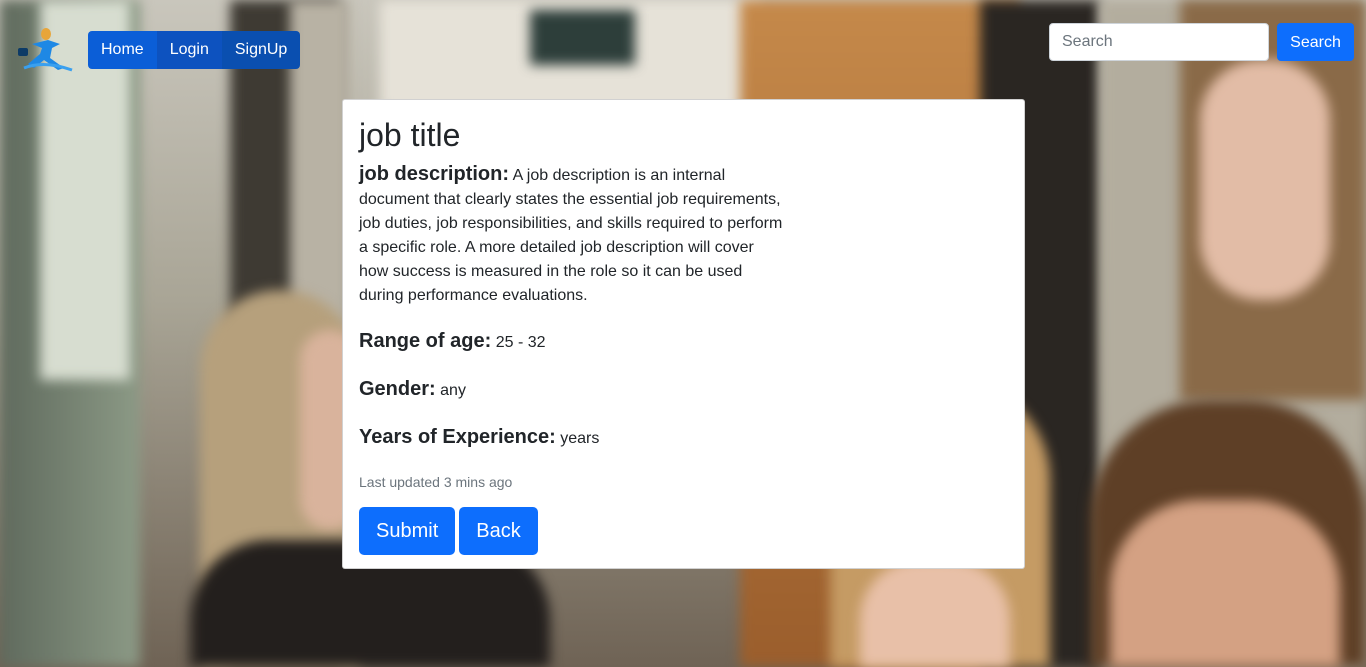 This screenshot has height=667, width=1366. What do you see at coordinates (453, 390) in the screenshot?
I see `gender-value: any` at bounding box center [453, 390].